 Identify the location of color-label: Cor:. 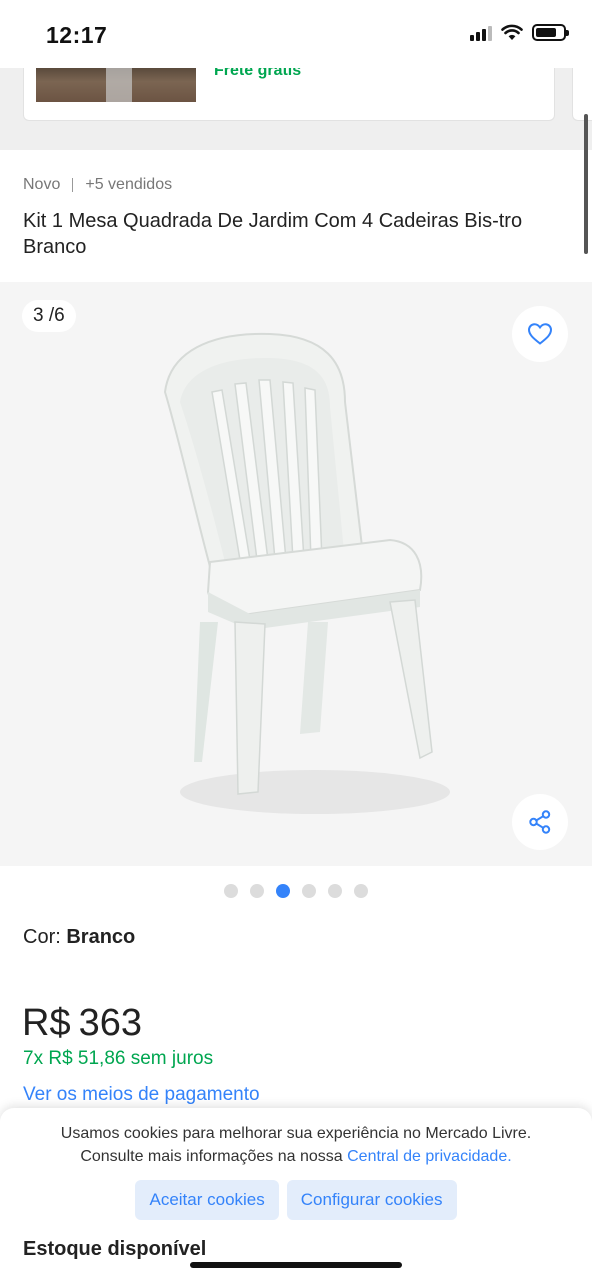
(42, 937).